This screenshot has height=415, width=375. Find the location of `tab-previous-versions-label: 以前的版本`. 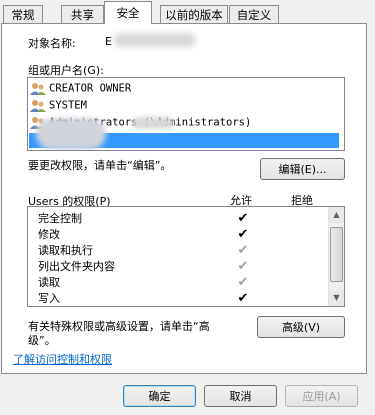

tab-previous-versions-label: 以前的版本 is located at coordinates (194, 15).